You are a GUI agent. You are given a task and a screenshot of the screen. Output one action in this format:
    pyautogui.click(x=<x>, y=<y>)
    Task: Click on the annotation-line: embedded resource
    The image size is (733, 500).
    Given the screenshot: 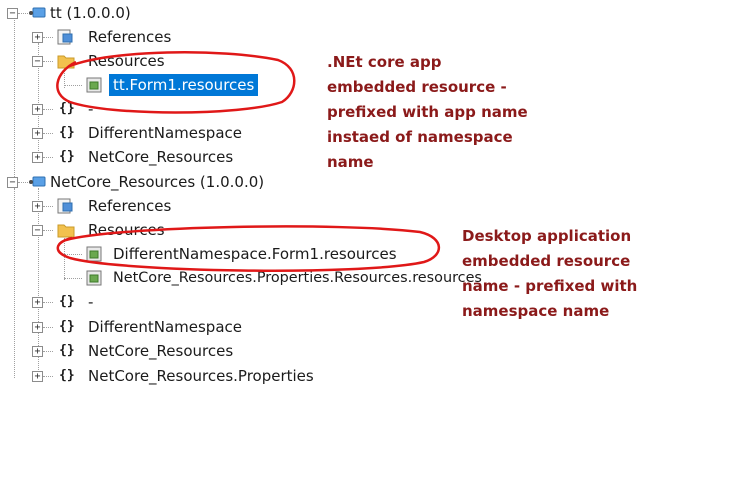 What is the action you would take?
    pyautogui.click(x=546, y=261)
    